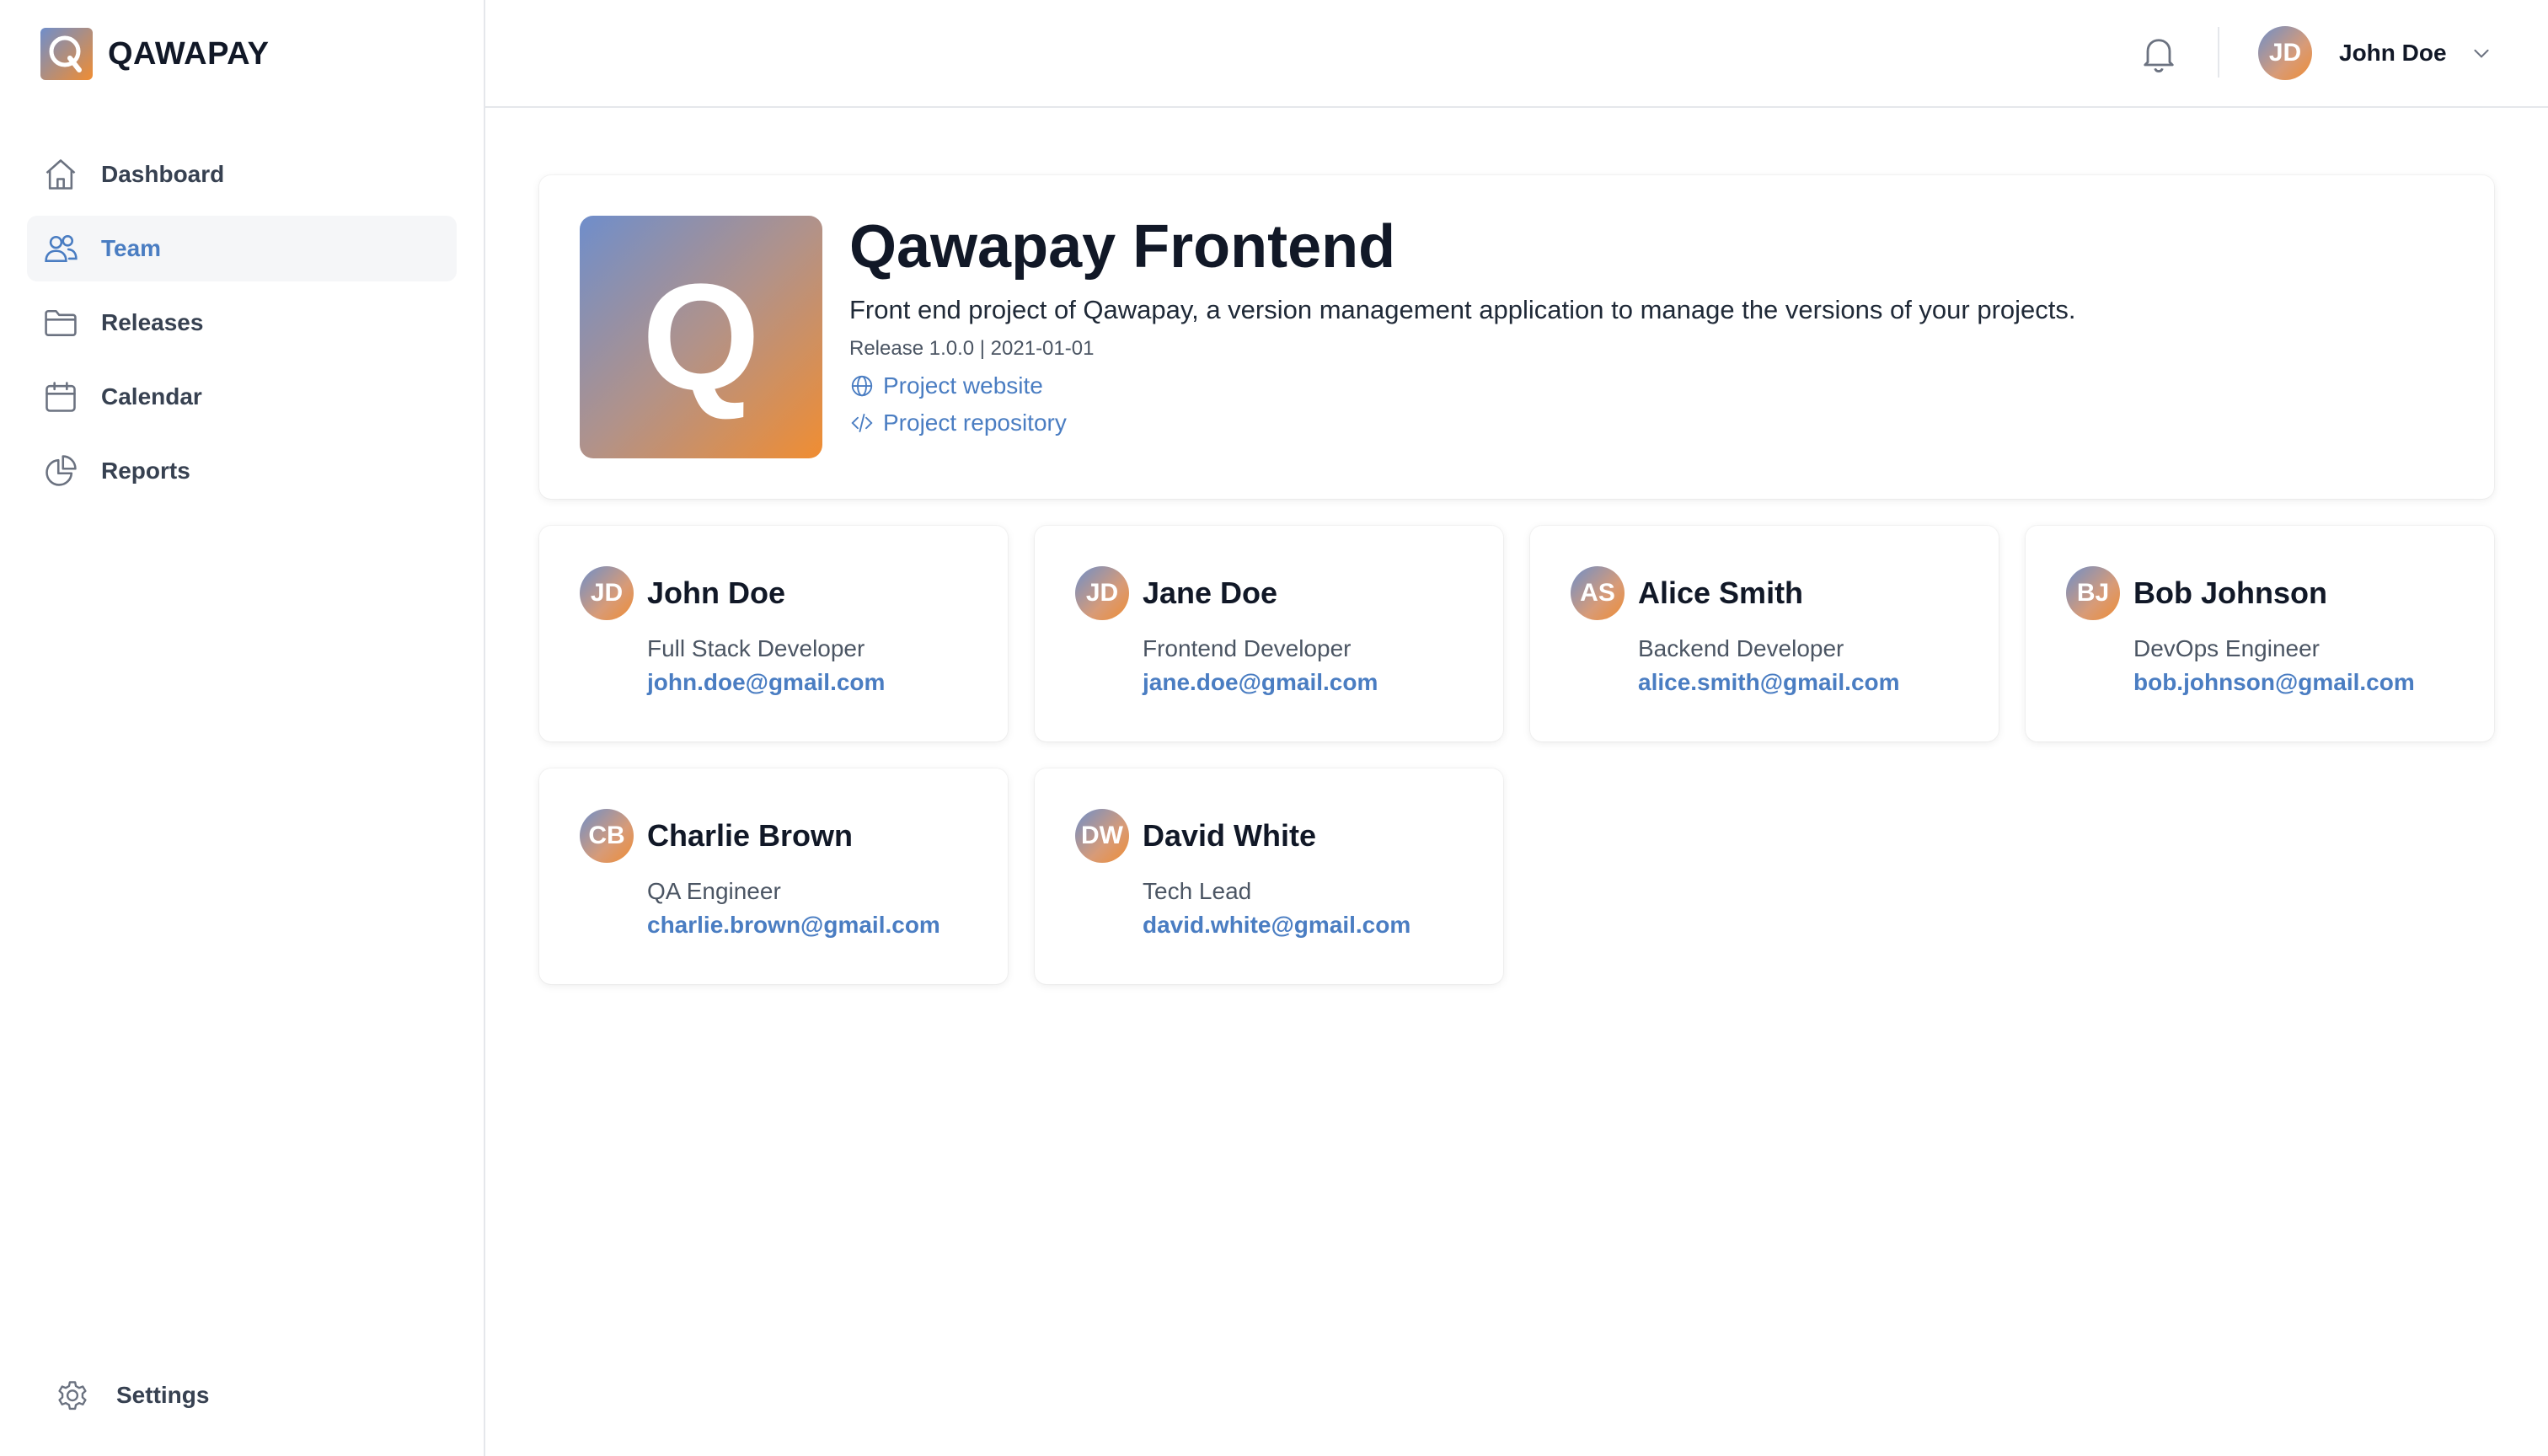 The image size is (2548, 1456). Describe the element at coordinates (1721, 592) in the screenshot. I see `member-name: Alice Smith` at that location.